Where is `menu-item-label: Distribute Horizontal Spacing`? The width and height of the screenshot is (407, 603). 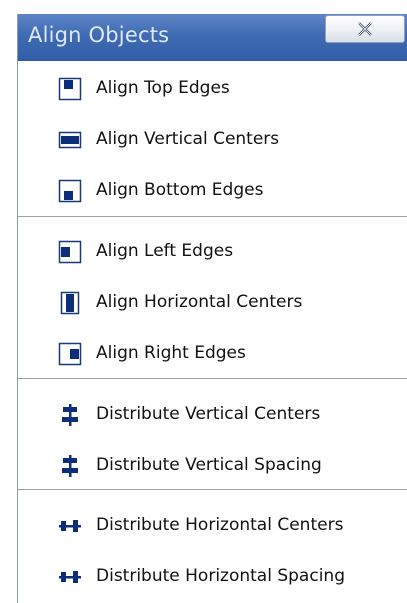
menu-item-label: Distribute Horizontal Spacing is located at coordinates (220, 576).